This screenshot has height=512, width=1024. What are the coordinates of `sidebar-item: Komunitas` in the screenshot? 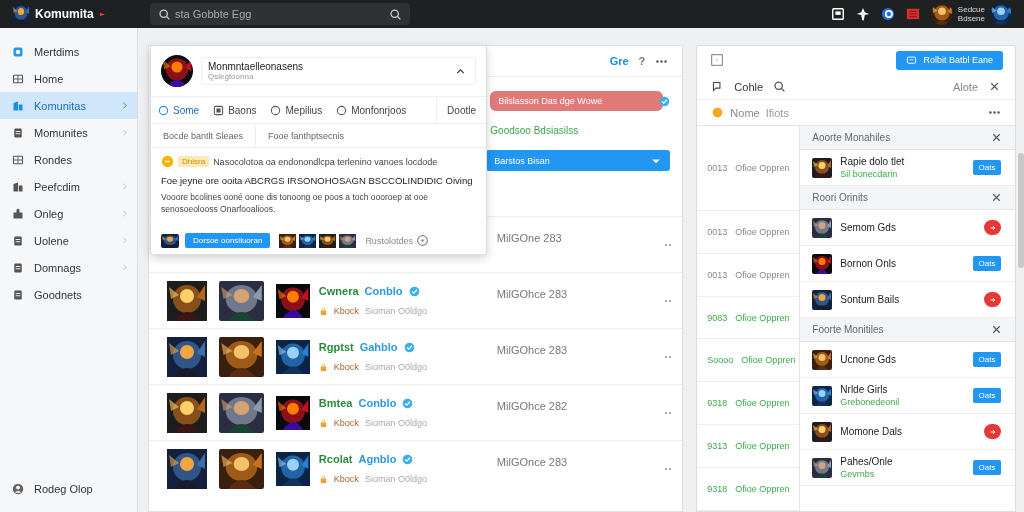 It's located at (68, 105).